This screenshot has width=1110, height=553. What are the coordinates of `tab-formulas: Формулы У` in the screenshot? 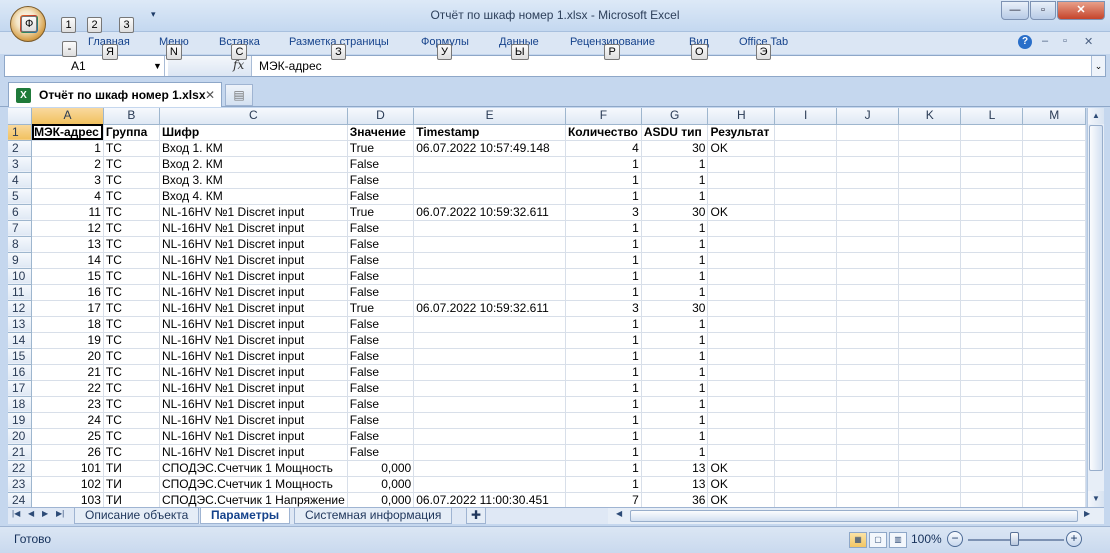 It's located at (445, 48).